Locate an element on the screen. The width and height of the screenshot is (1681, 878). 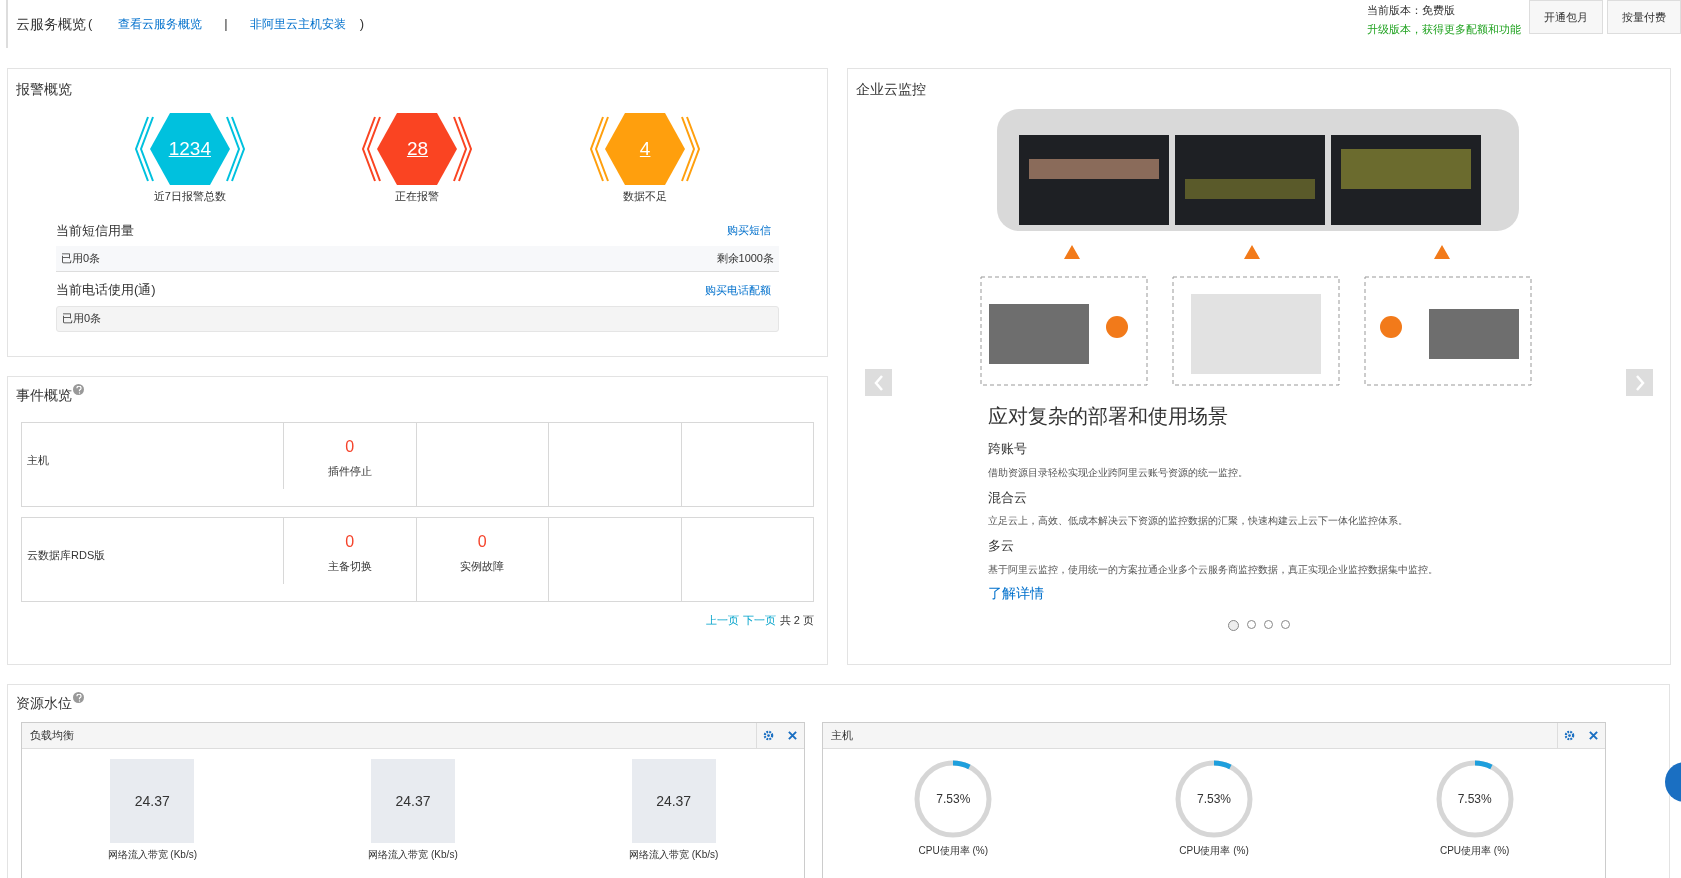
slide-heading: 应对复杂的部署和使用场景 is located at coordinates (1108, 416).